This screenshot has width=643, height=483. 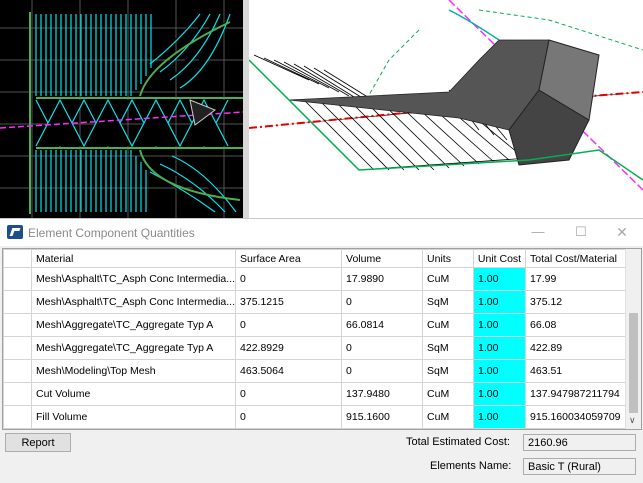 What do you see at coordinates (580, 302) in the screenshot?
I see `cell-total-cost: 375.12` at bounding box center [580, 302].